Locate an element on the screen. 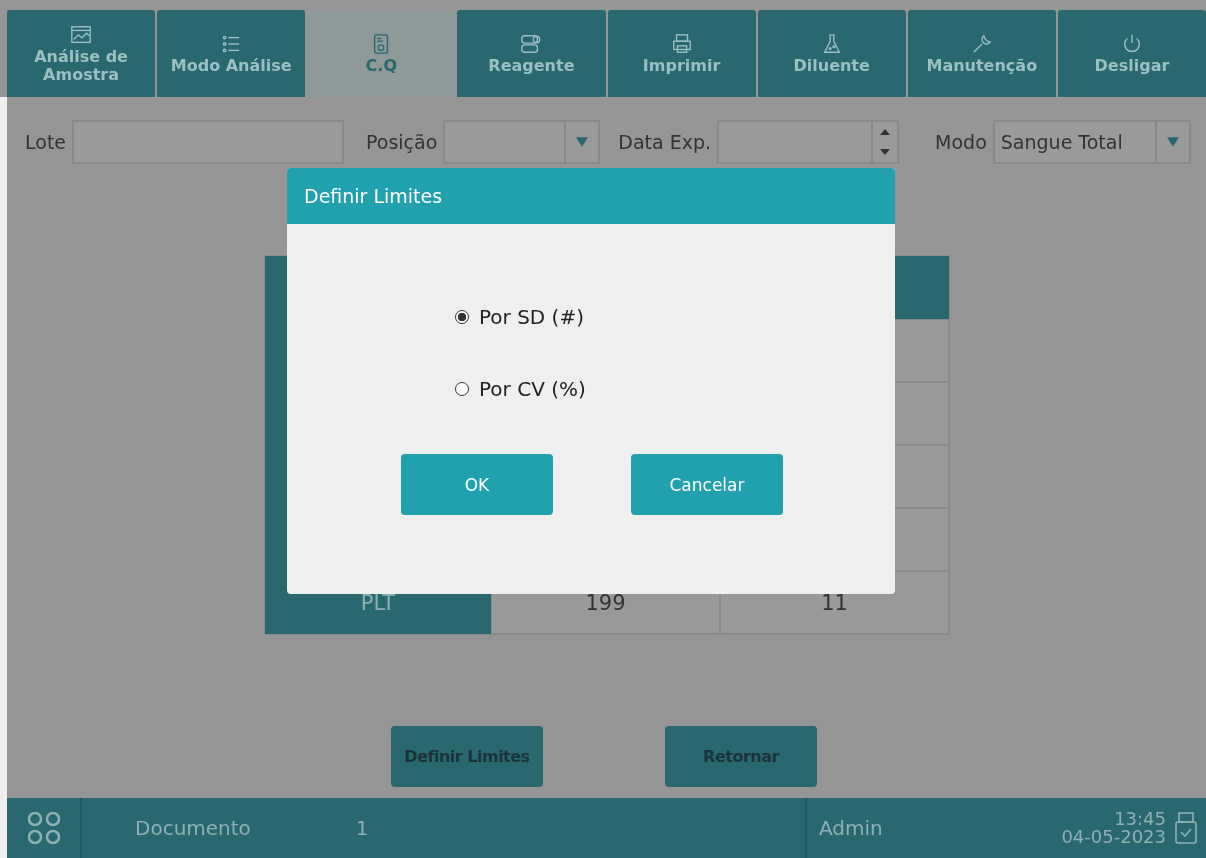  posicao-label: Posição is located at coordinates (402, 142).